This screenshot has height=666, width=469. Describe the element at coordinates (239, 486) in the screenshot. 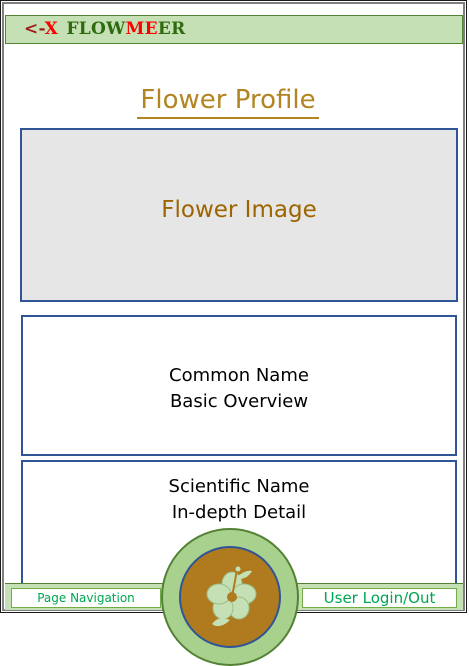

I see `scientific-name-label: Scientific Name` at that location.